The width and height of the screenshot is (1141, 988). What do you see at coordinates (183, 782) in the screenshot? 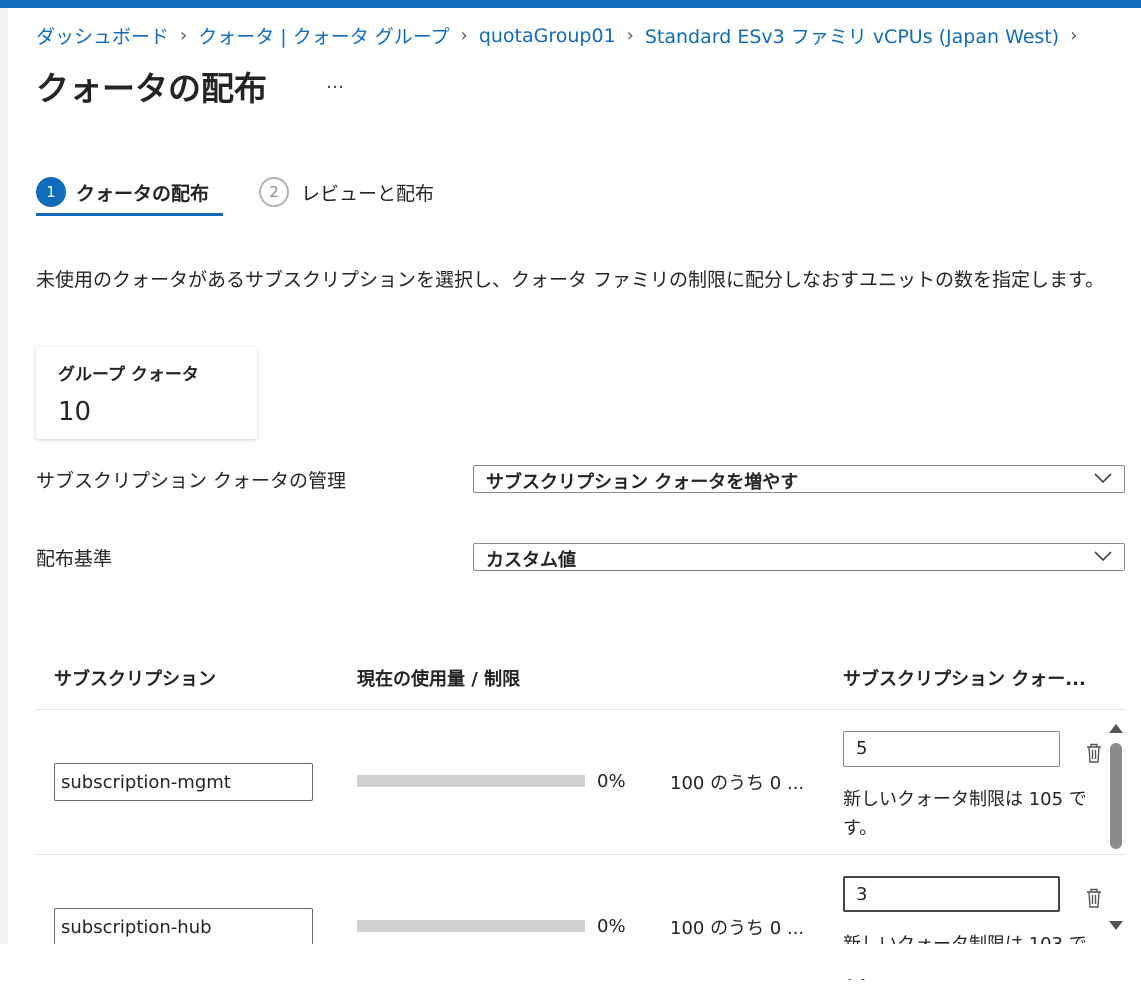
I see `subscription-field: subscription-mgmt` at bounding box center [183, 782].